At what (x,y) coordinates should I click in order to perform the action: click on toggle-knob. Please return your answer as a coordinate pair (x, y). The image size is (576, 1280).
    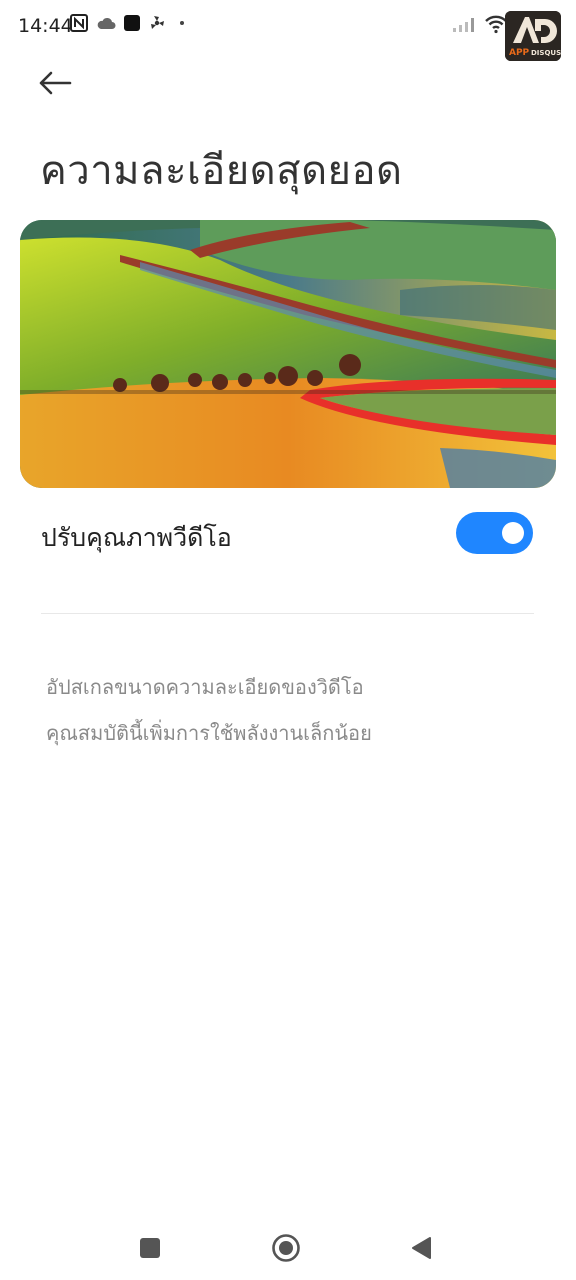
    Looking at the image, I should click on (513, 533).